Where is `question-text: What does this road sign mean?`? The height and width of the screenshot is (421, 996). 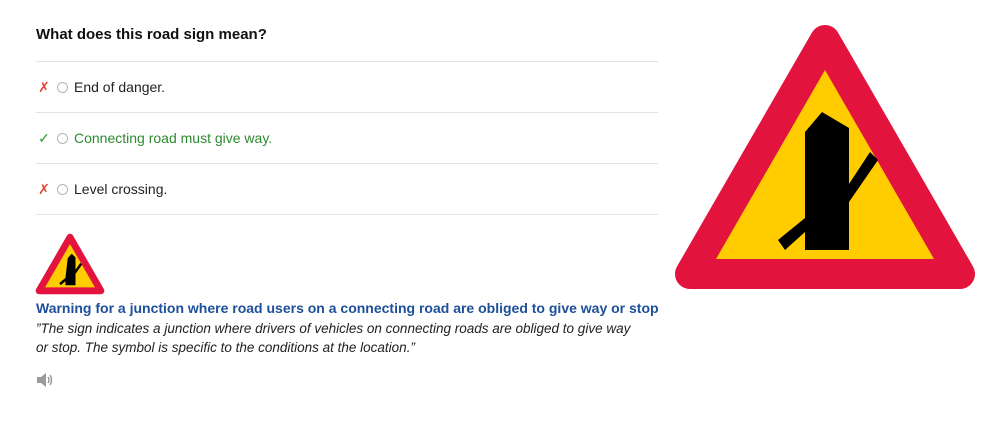 question-text: What does this road sign mean? is located at coordinates (151, 34).